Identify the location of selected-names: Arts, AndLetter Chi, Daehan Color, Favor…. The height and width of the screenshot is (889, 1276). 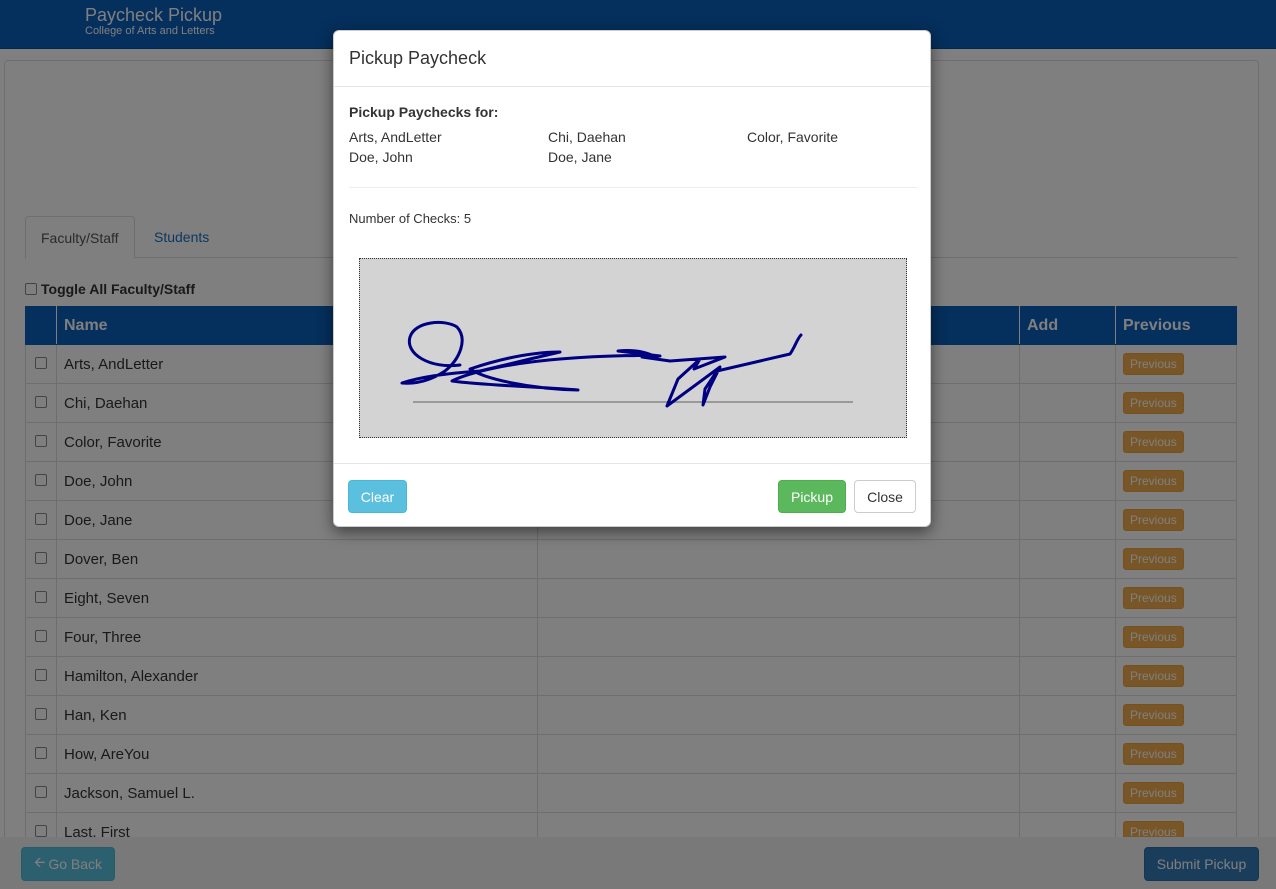
(633, 147).